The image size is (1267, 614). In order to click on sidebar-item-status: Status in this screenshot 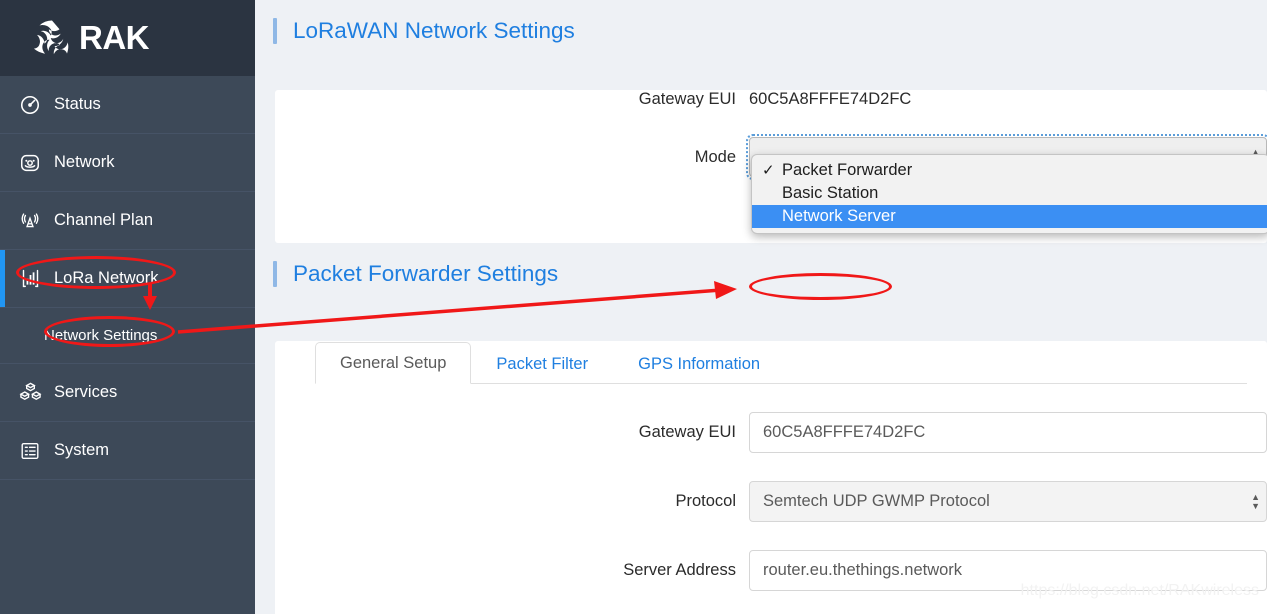, I will do `click(127, 105)`.